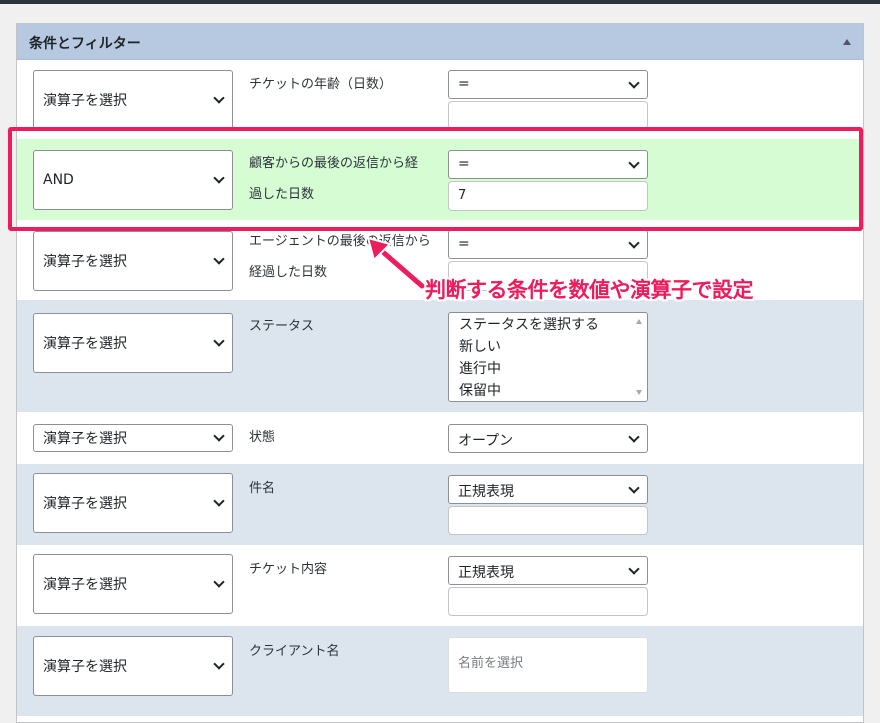 The width and height of the screenshot is (880, 723). Describe the element at coordinates (529, 325) in the screenshot. I see `status-option: ステータスを選択する` at that location.